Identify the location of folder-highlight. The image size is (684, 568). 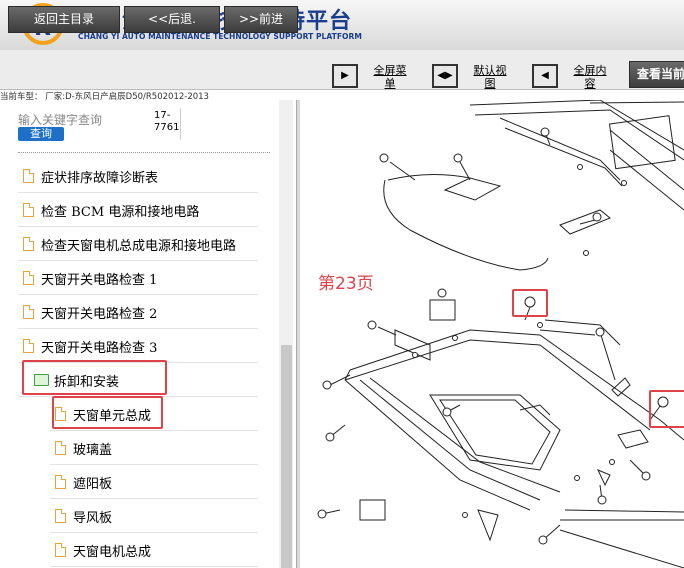
(94, 377).